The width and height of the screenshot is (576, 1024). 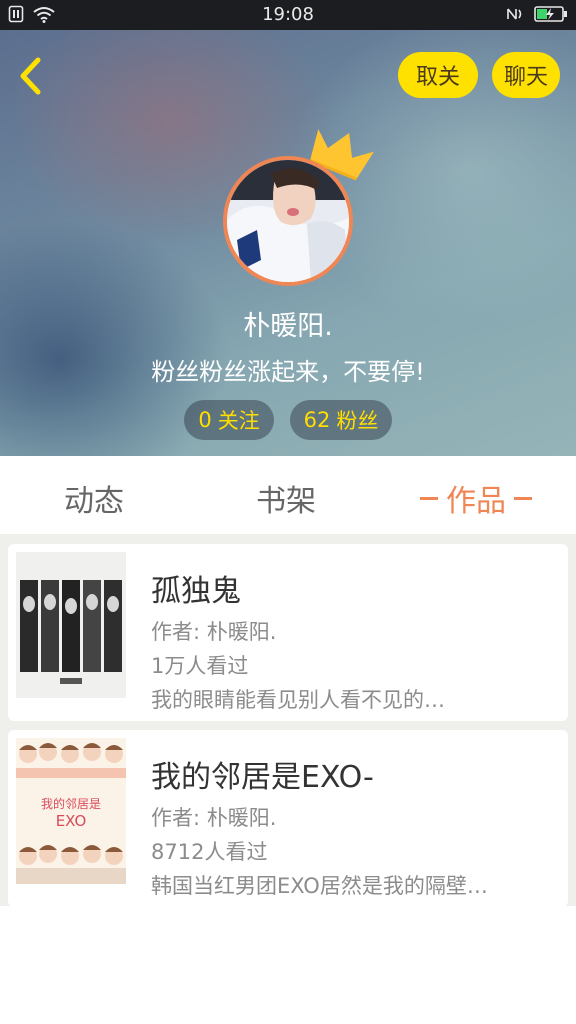 What do you see at coordinates (238, 421) in the screenshot?
I see `following-label: 关注` at bounding box center [238, 421].